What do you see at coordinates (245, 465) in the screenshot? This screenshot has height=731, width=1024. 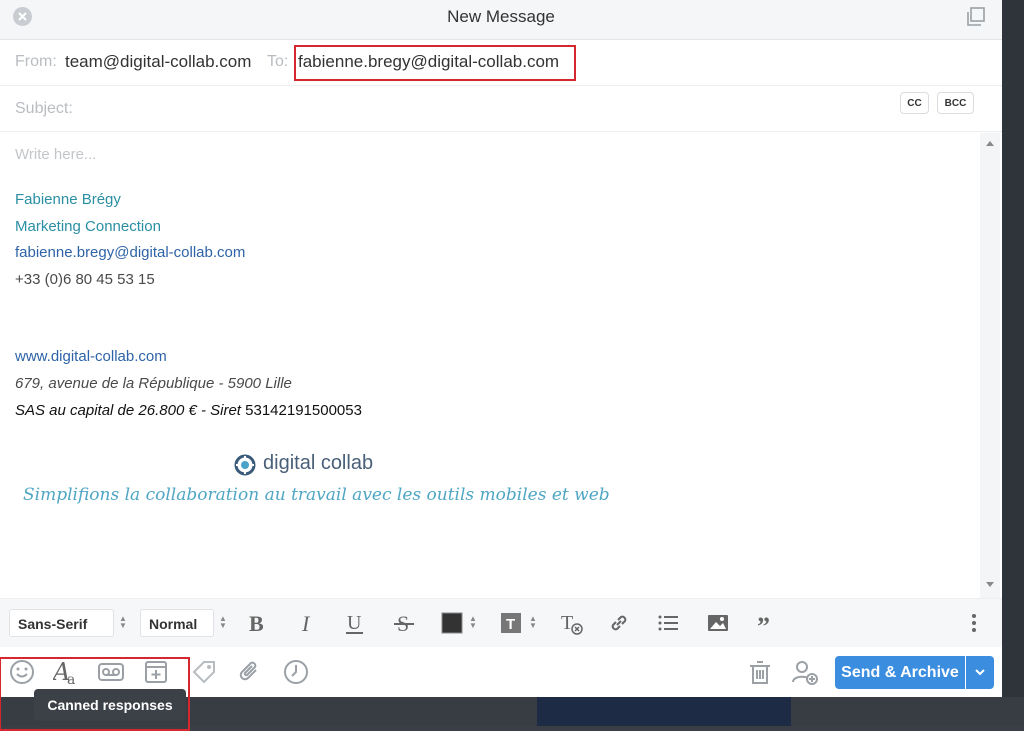 I see `logo-mark-icon` at bounding box center [245, 465].